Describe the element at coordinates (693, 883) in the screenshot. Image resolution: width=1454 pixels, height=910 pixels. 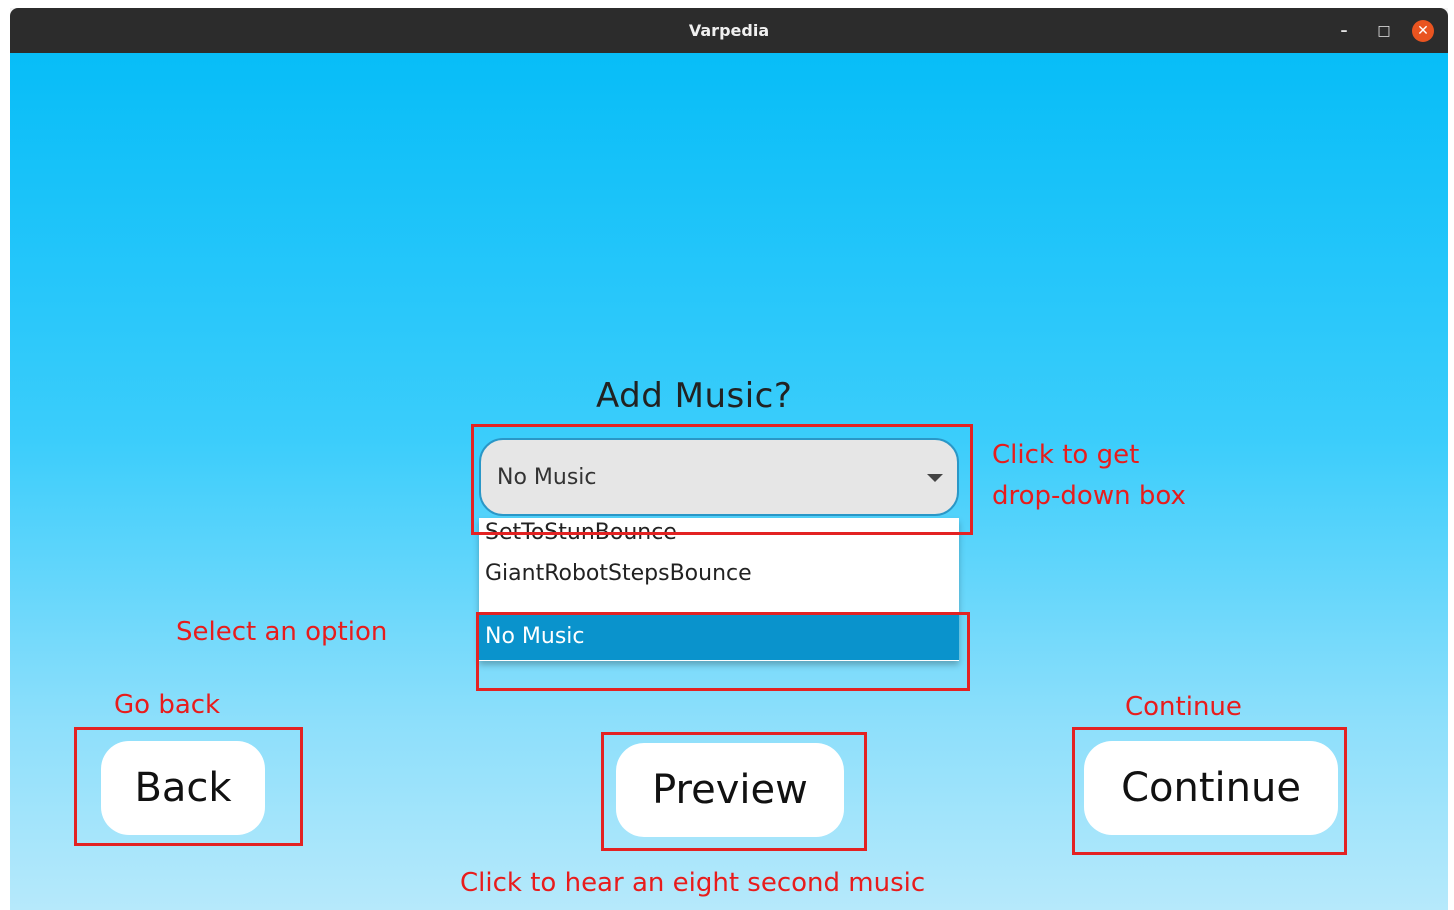
I see `annotation-preview-hint: Click to hear an eight second music` at that location.